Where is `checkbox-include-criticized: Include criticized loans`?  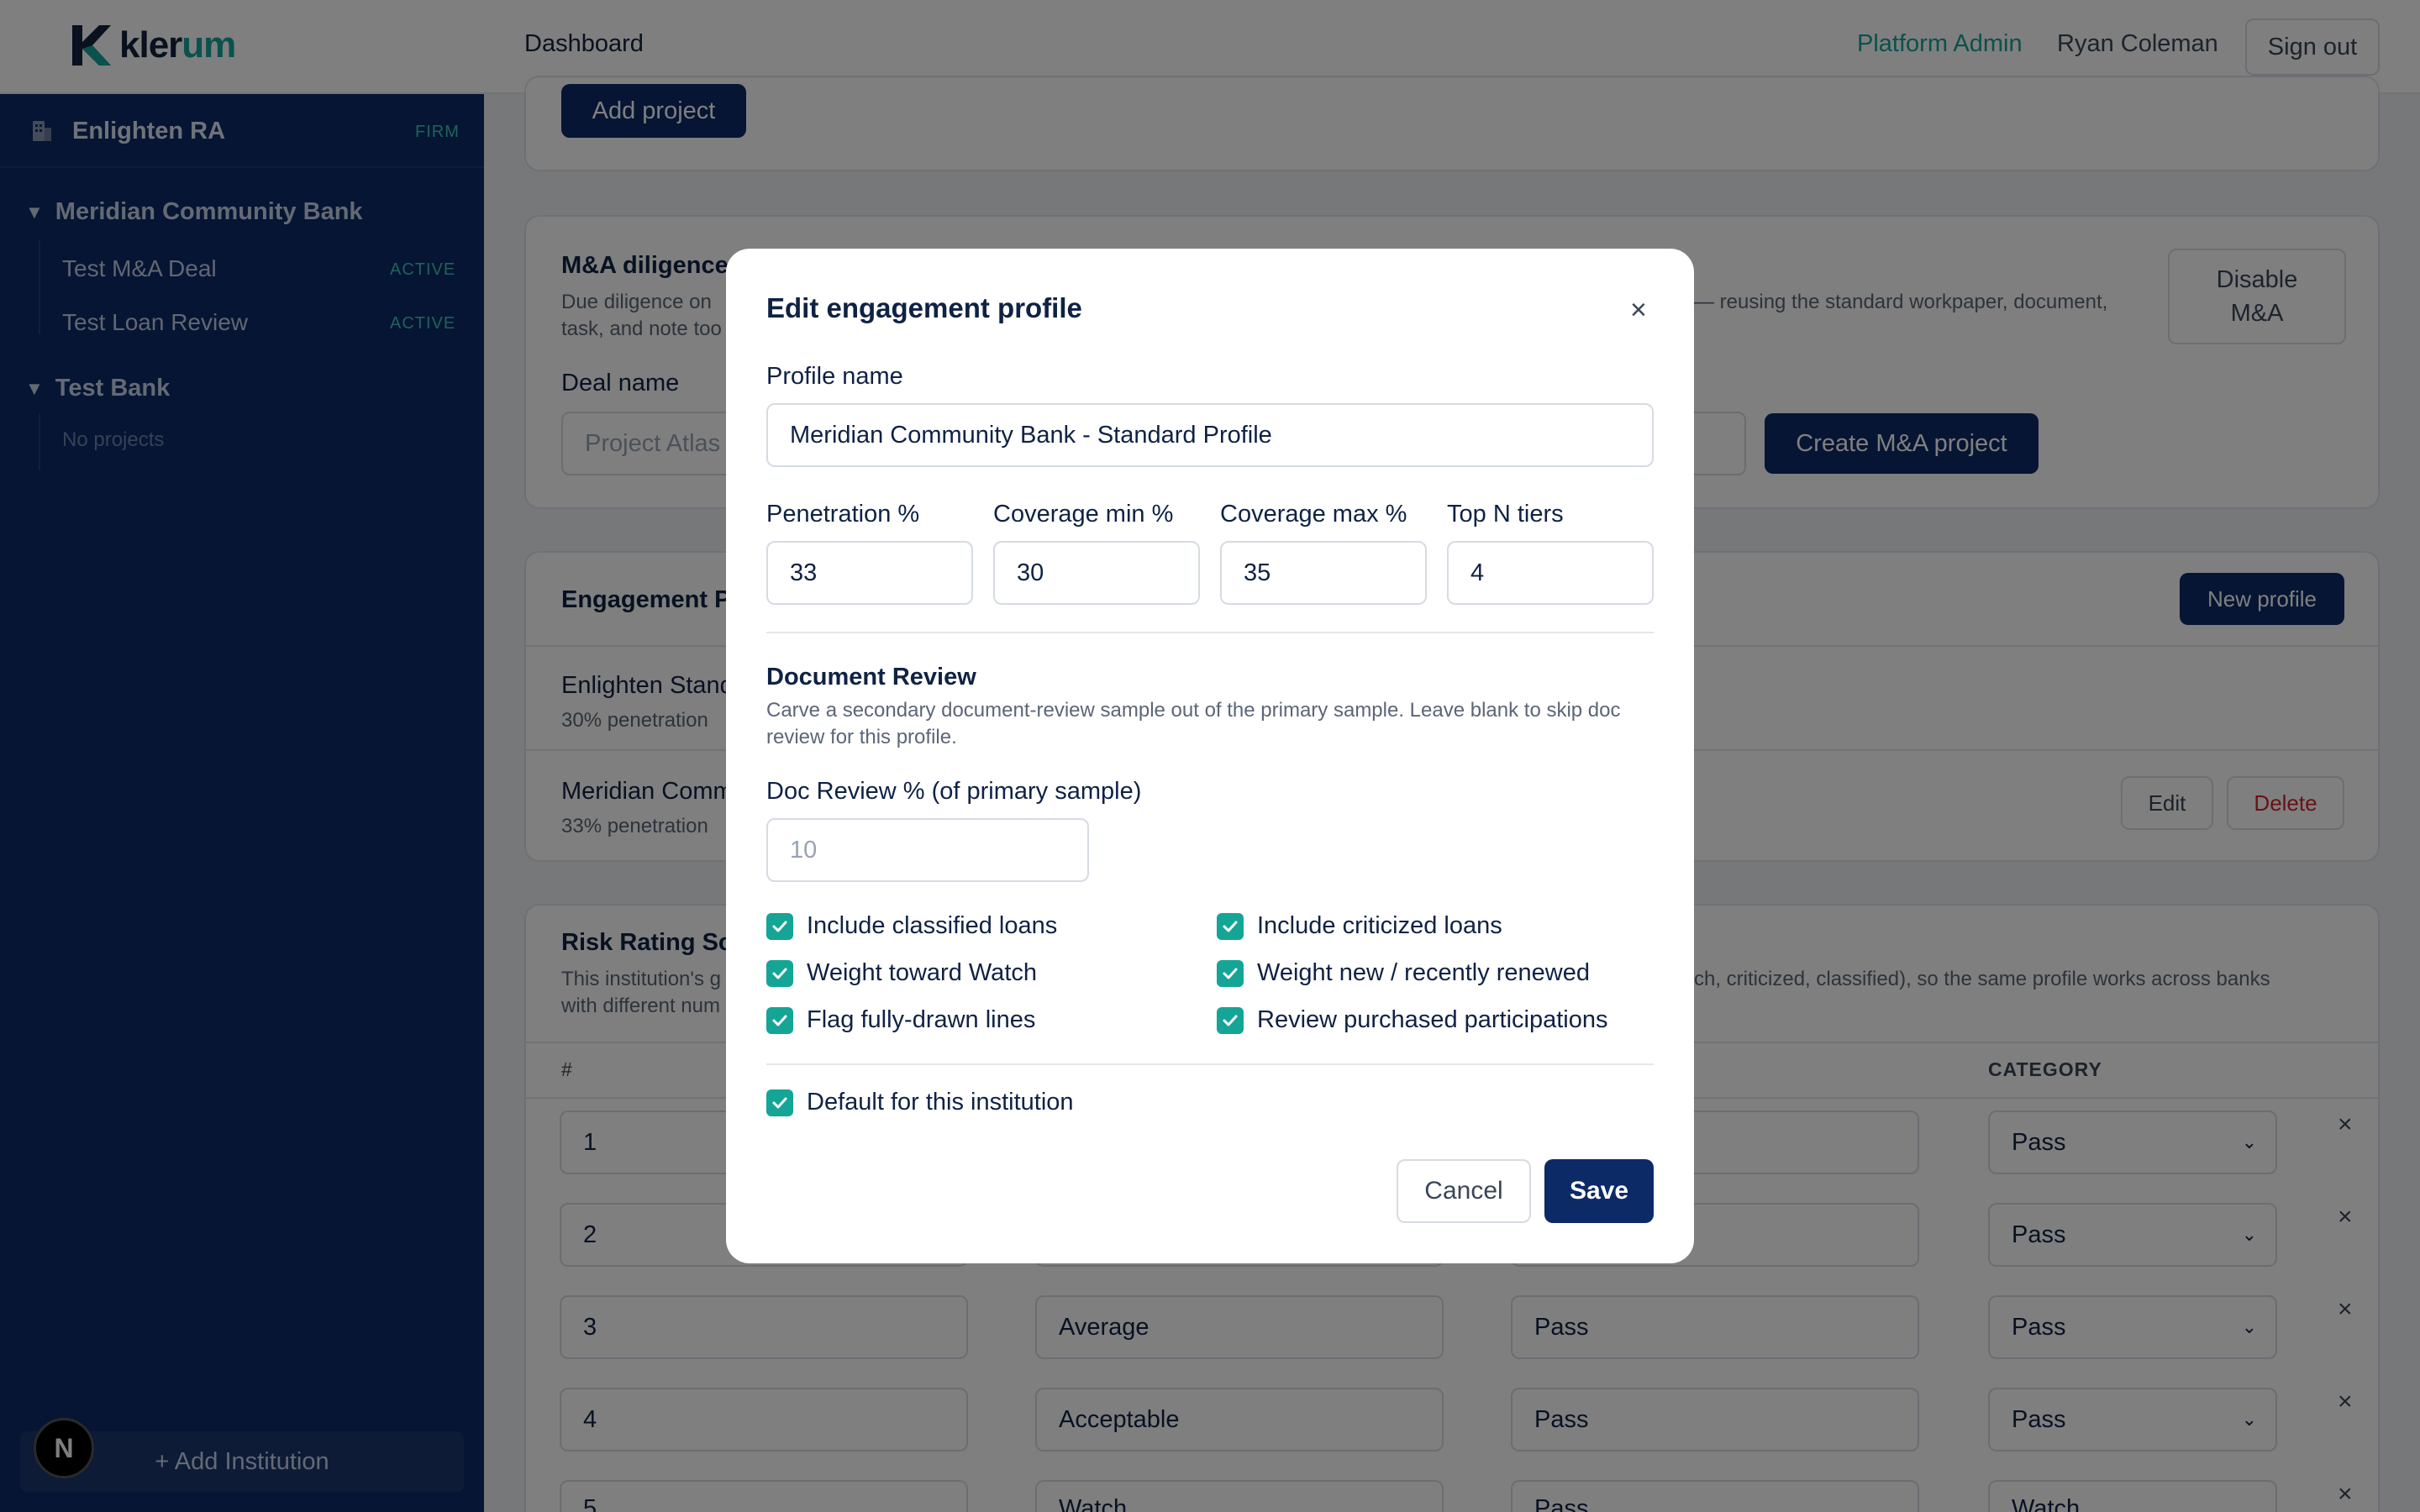 checkbox-include-criticized: Include criticized loans is located at coordinates (1359, 926).